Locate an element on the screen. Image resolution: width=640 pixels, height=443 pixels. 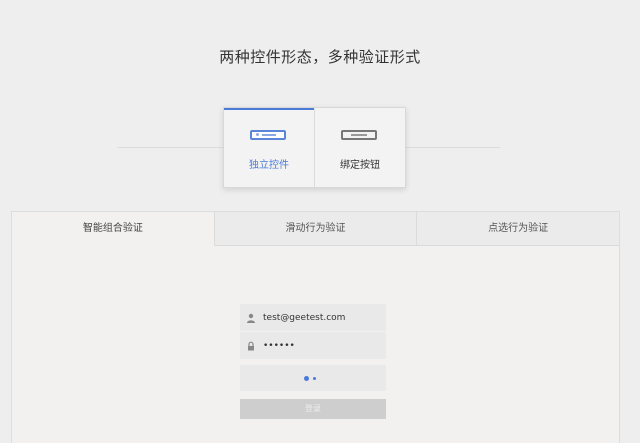
loading-dot-small-icon is located at coordinates (314, 378).